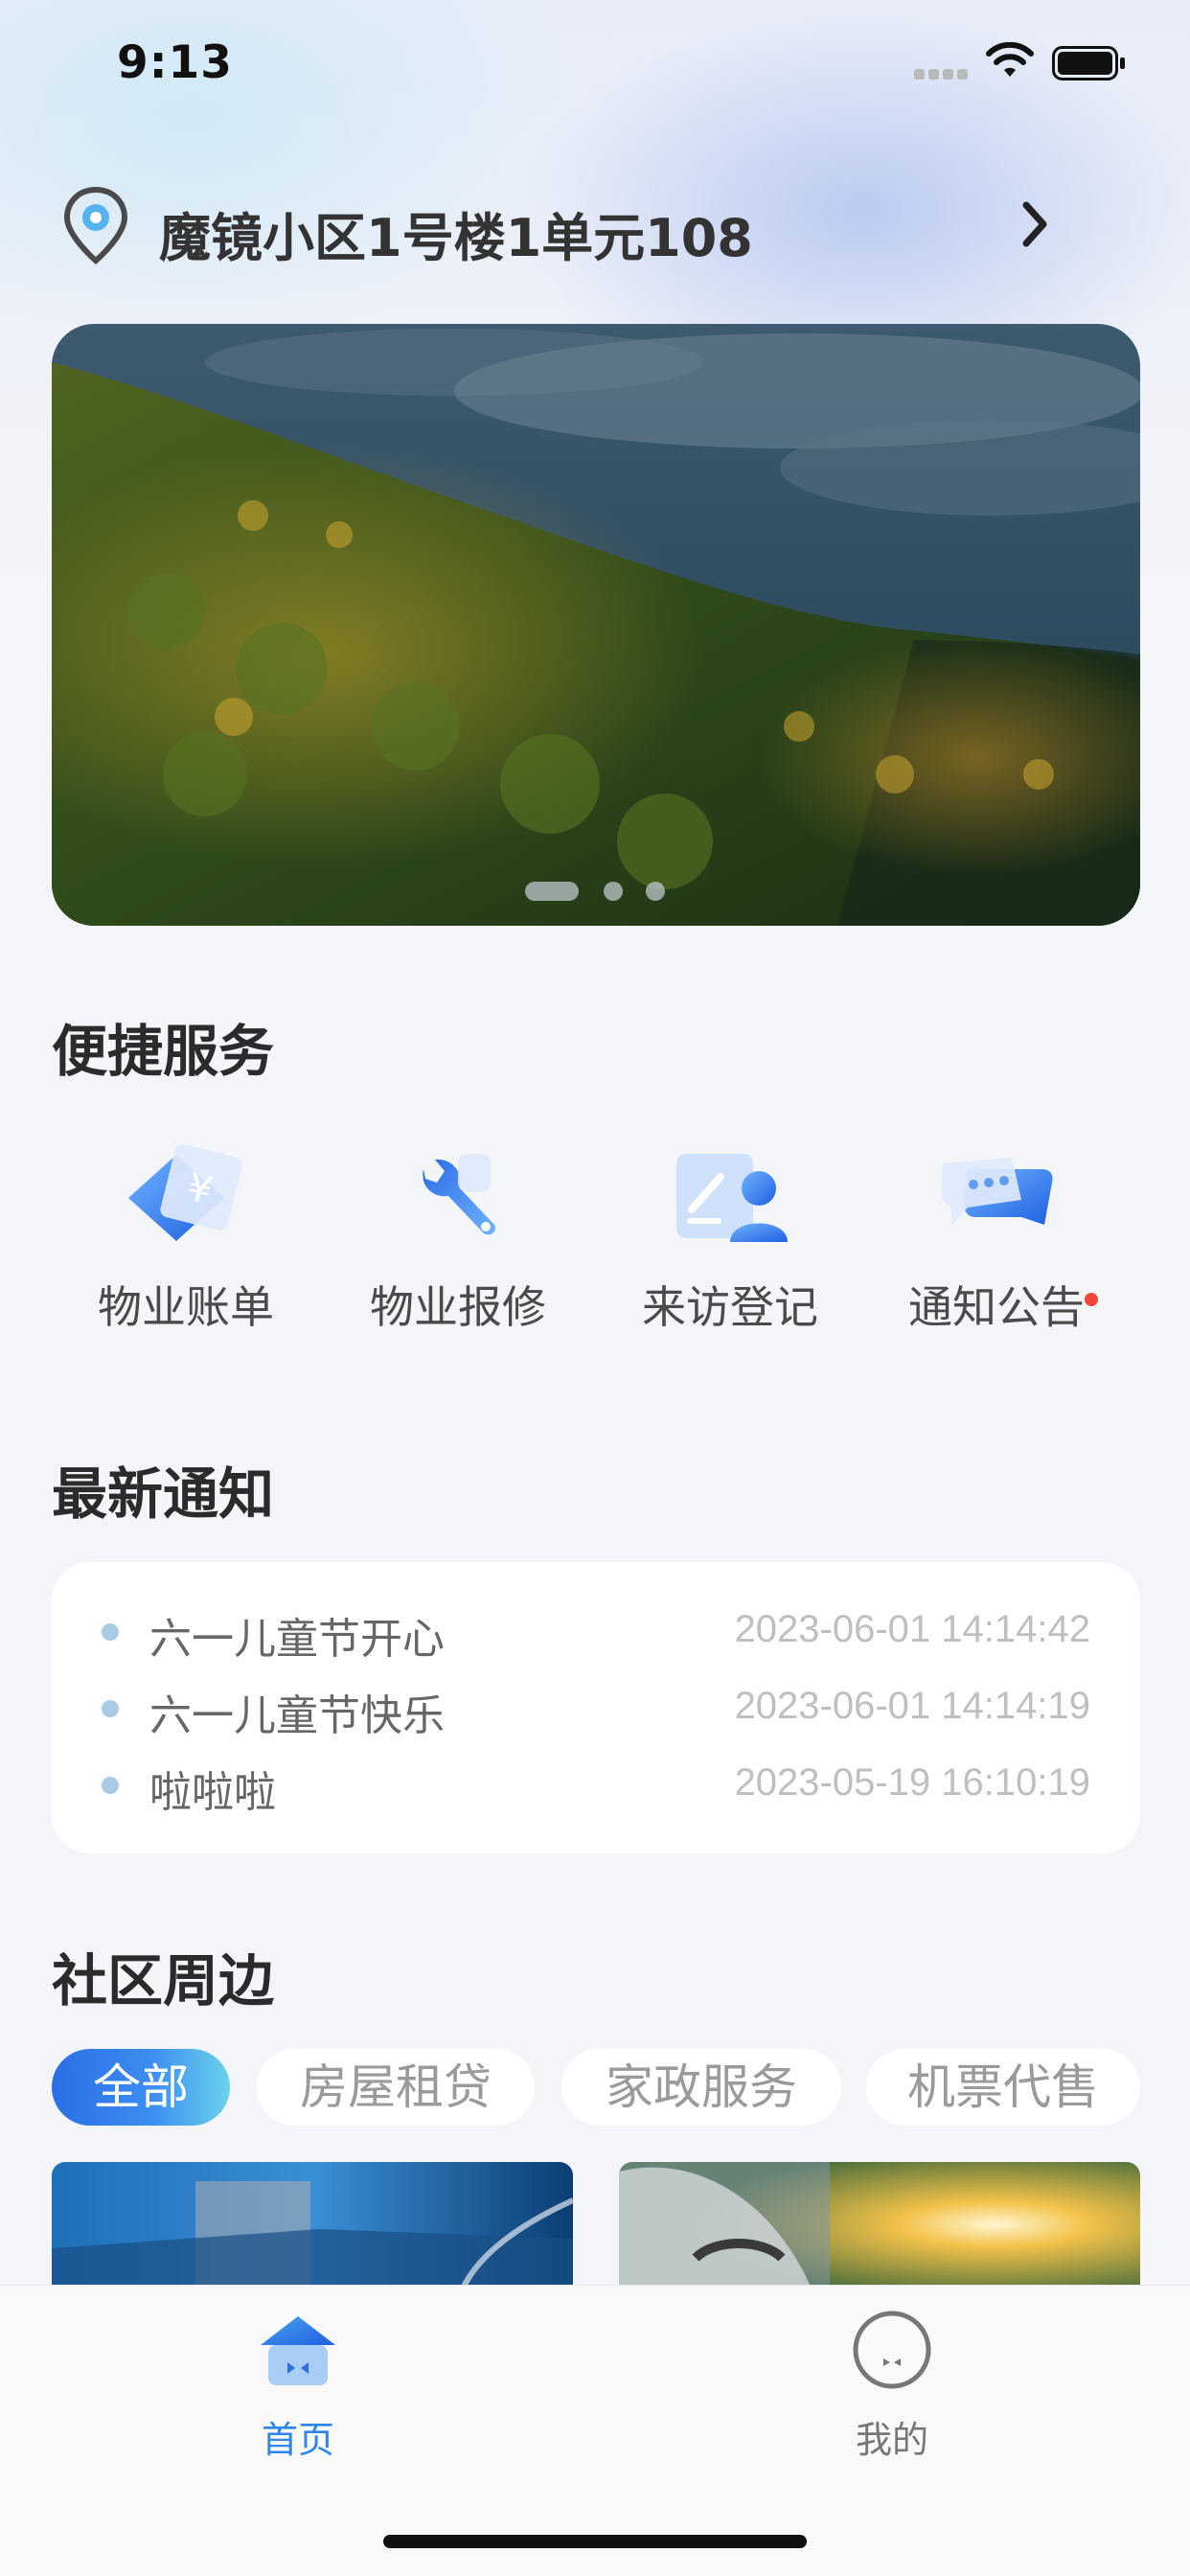 The width and height of the screenshot is (1190, 2576). Describe the element at coordinates (701, 2087) in the screenshot. I see `filter-tab-housekeeping: 家政服务` at that location.